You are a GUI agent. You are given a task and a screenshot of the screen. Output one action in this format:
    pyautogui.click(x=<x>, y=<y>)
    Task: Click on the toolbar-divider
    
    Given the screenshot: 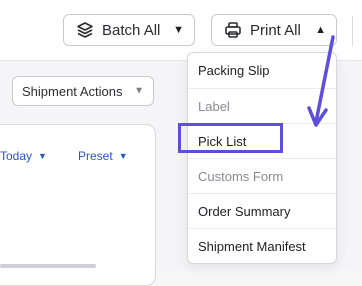 What is the action you would take?
    pyautogui.click(x=352, y=31)
    